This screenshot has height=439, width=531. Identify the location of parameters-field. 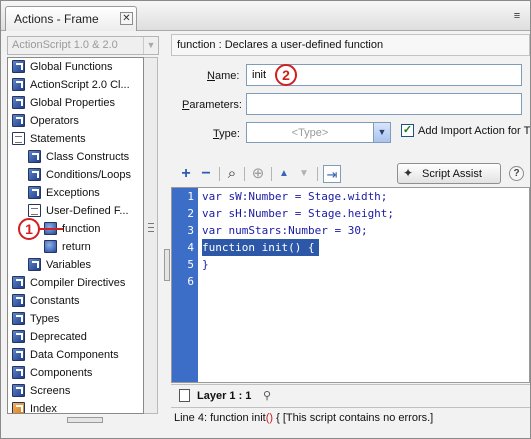
(384, 104).